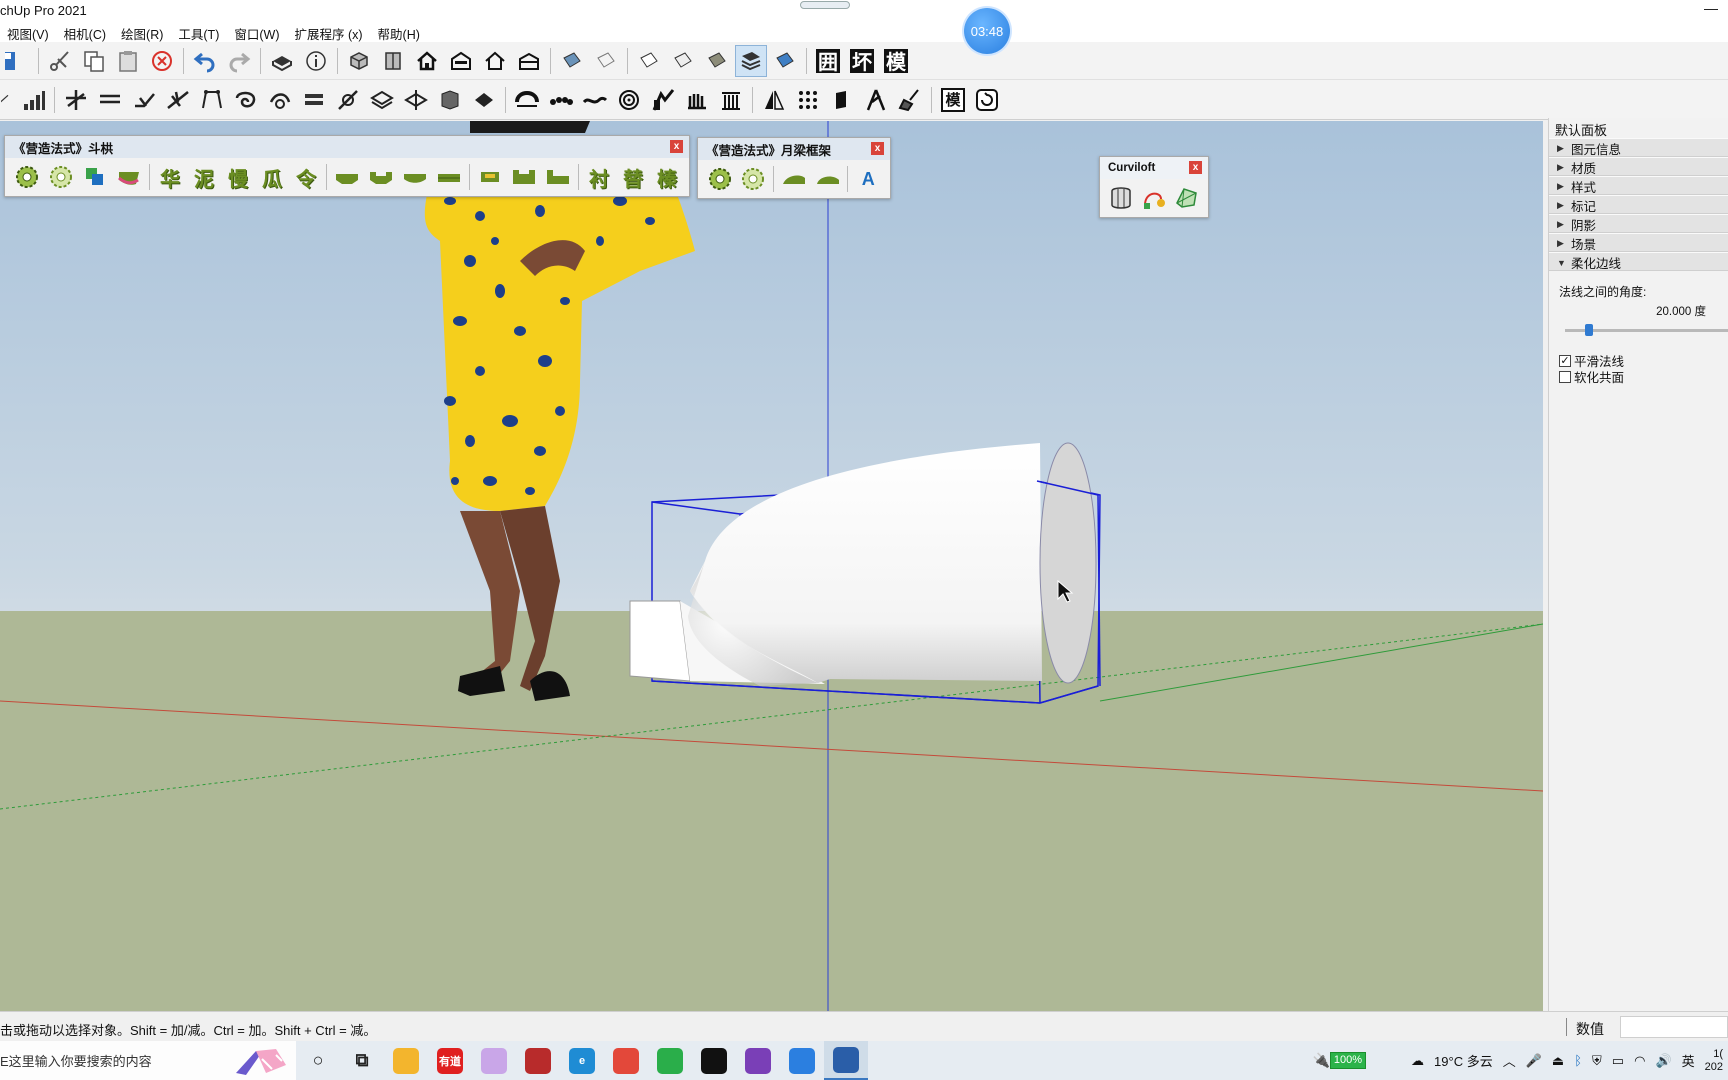 The image size is (1728, 1080). What do you see at coordinates (1121, 198) in the screenshot?
I see `loft-by-spline-icon` at bounding box center [1121, 198].